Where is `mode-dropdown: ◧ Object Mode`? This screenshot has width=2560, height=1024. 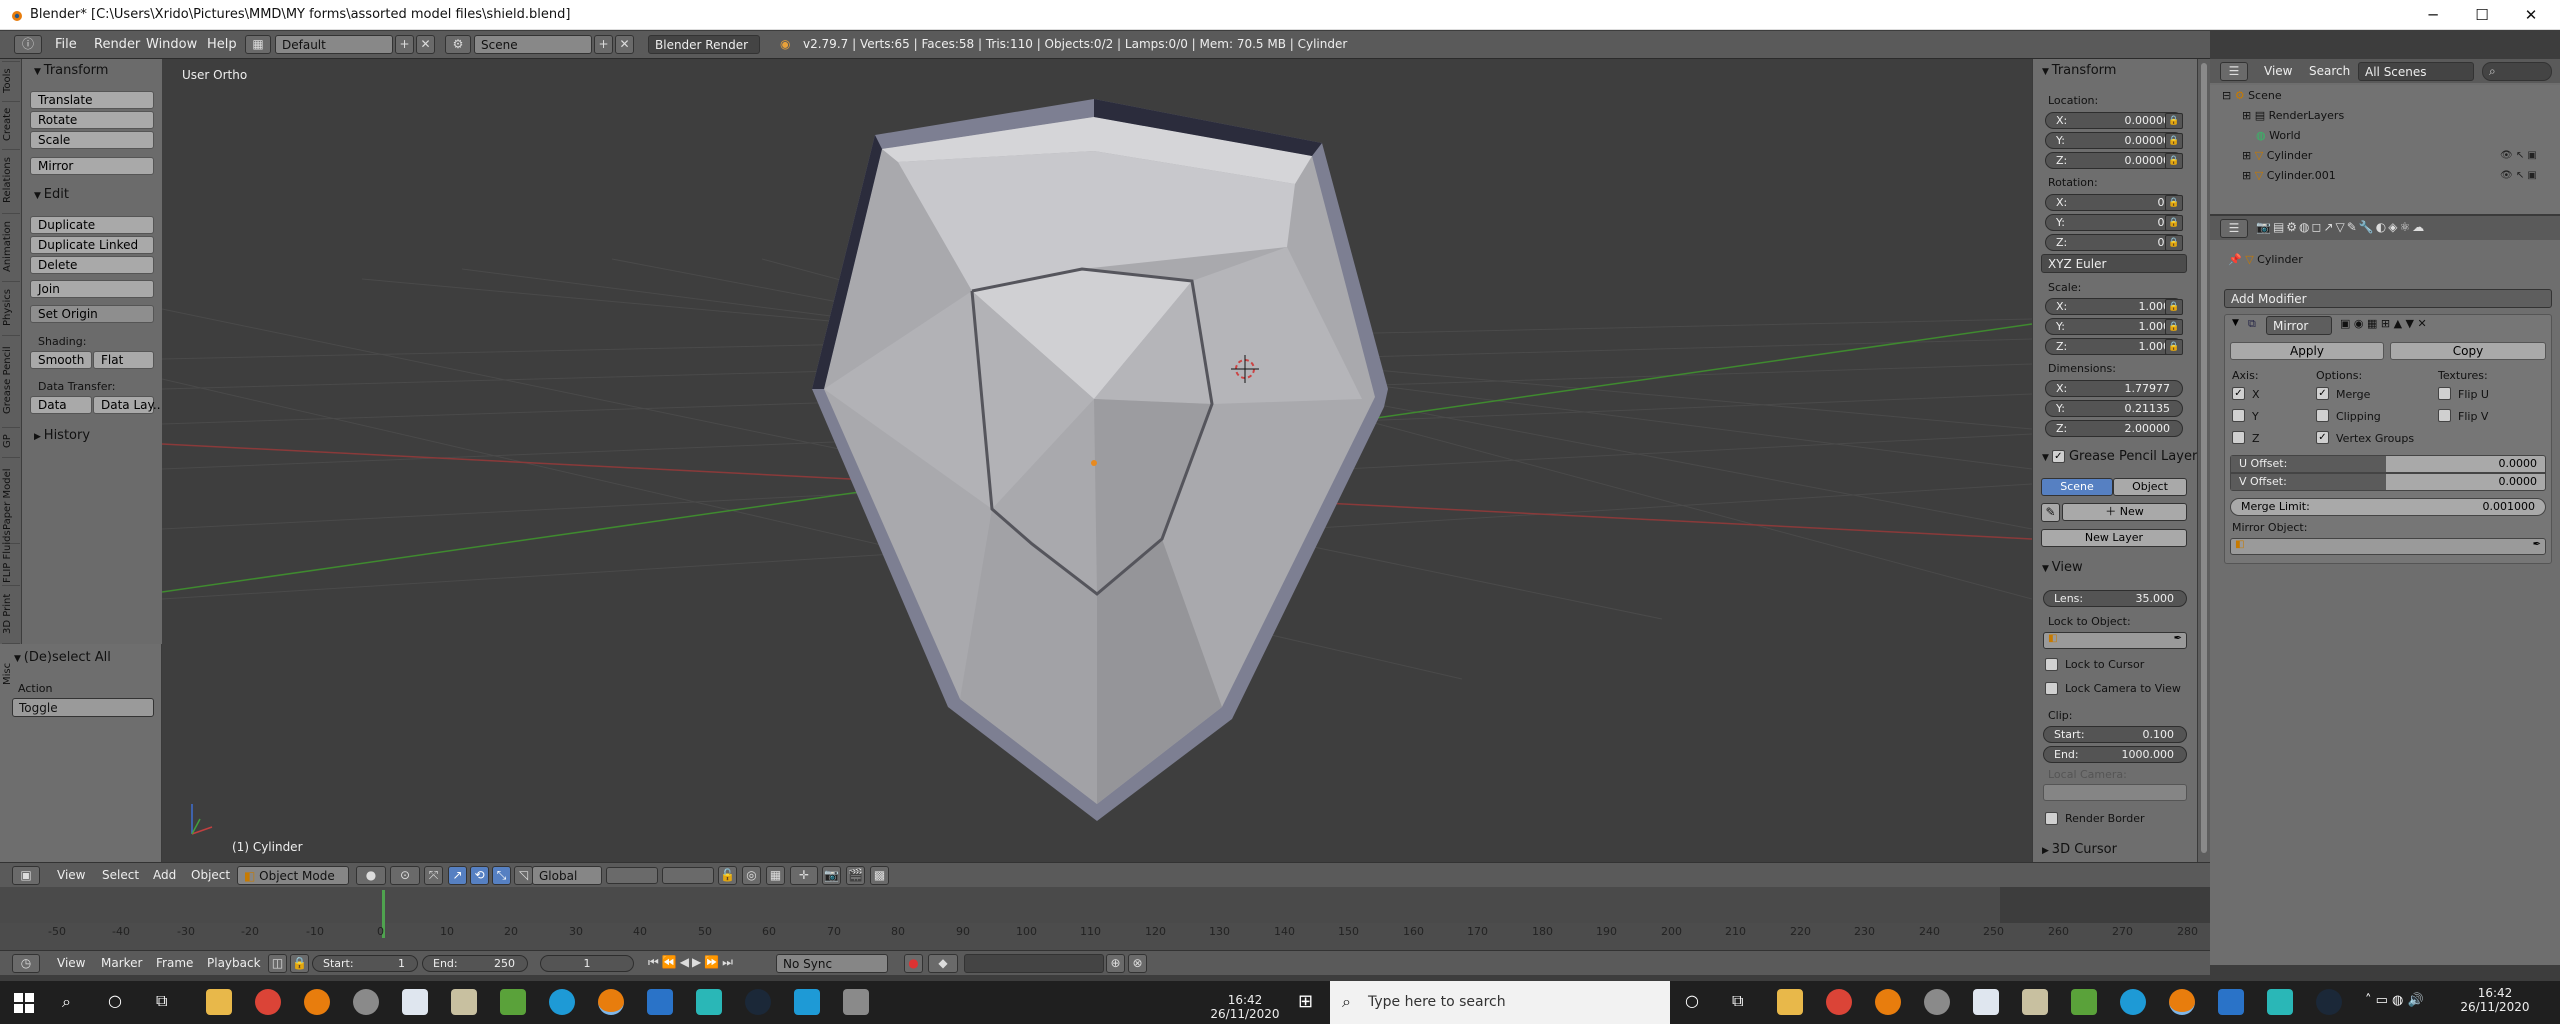 mode-dropdown: ◧ Object Mode is located at coordinates (293, 875).